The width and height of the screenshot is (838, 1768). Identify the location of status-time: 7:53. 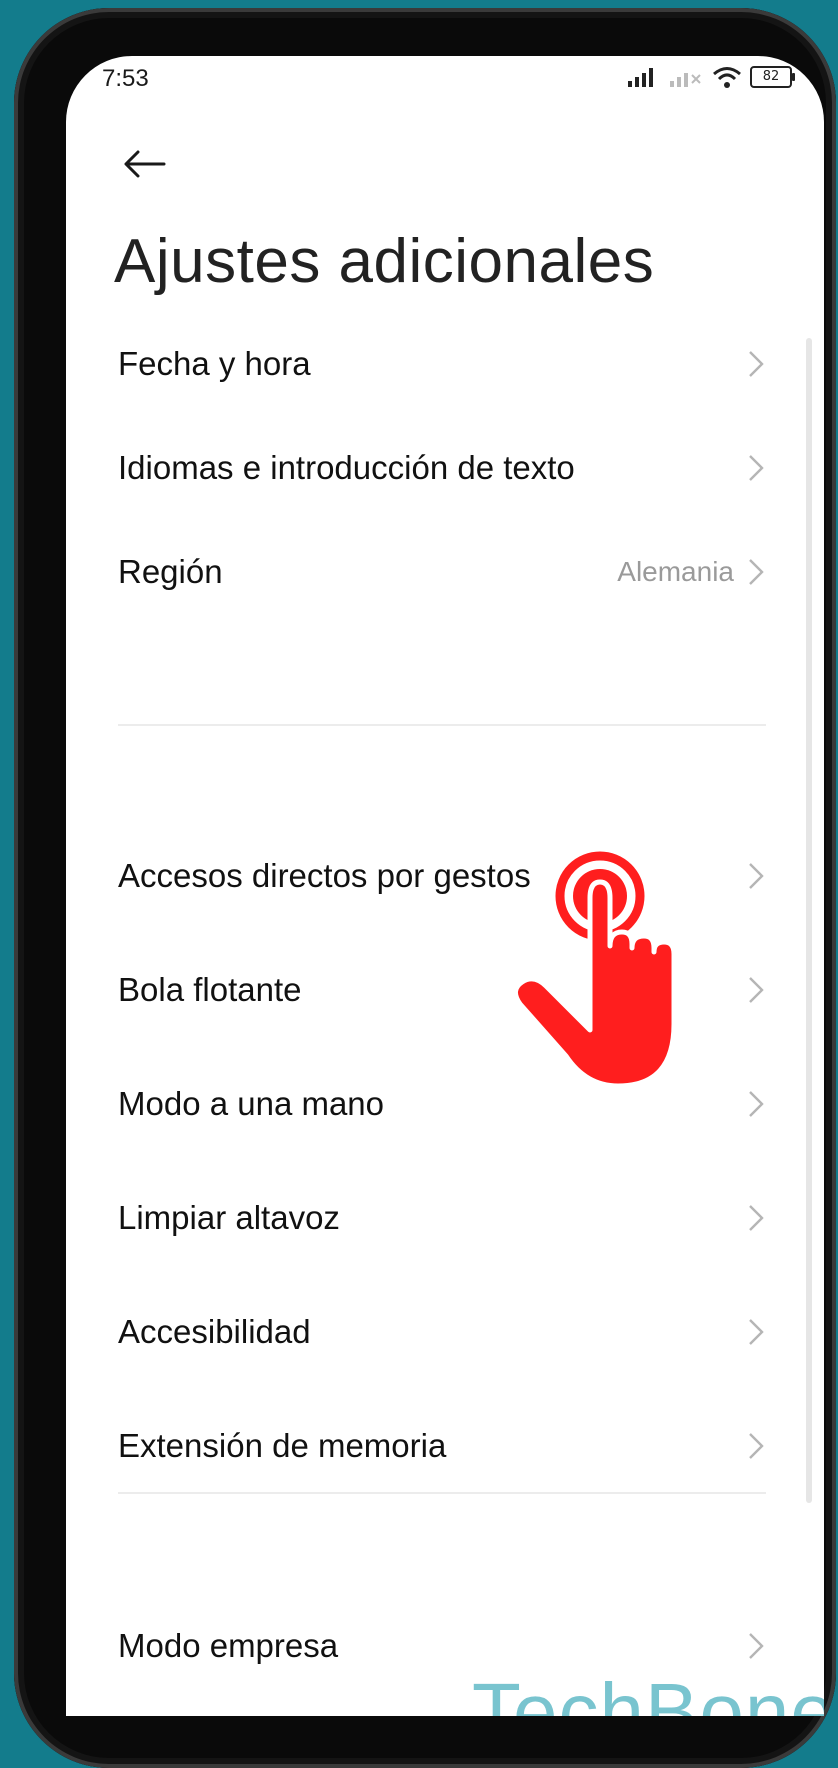
(125, 78).